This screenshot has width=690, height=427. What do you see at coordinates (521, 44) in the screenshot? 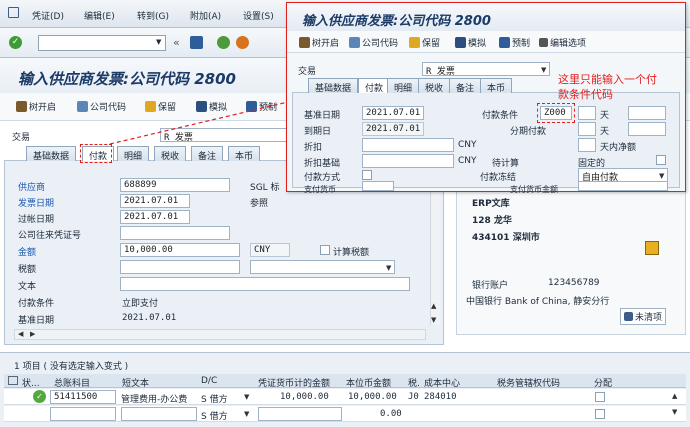
I see `popup-preset-label: 预制` at bounding box center [521, 44].